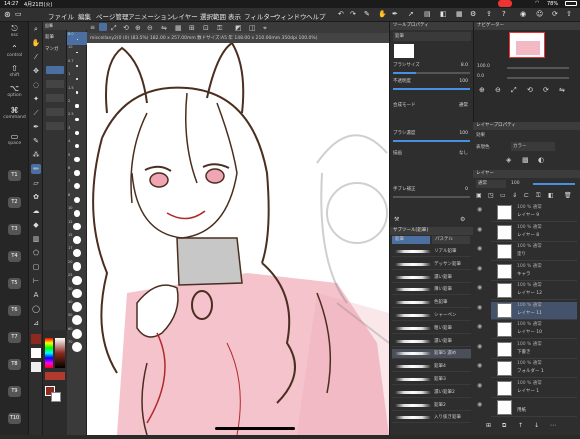 This screenshot has height=439, width=580. Describe the element at coordinates (61, 16) in the screenshot. I see `menu-file: ファイル` at that location.